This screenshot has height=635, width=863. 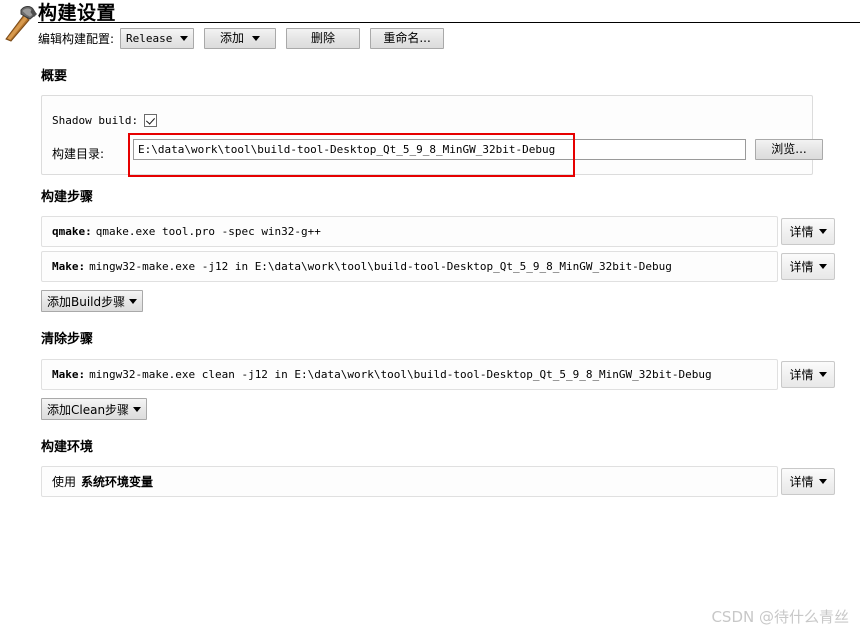 I want to click on build-step-kind: Make:, so click(x=69, y=266).